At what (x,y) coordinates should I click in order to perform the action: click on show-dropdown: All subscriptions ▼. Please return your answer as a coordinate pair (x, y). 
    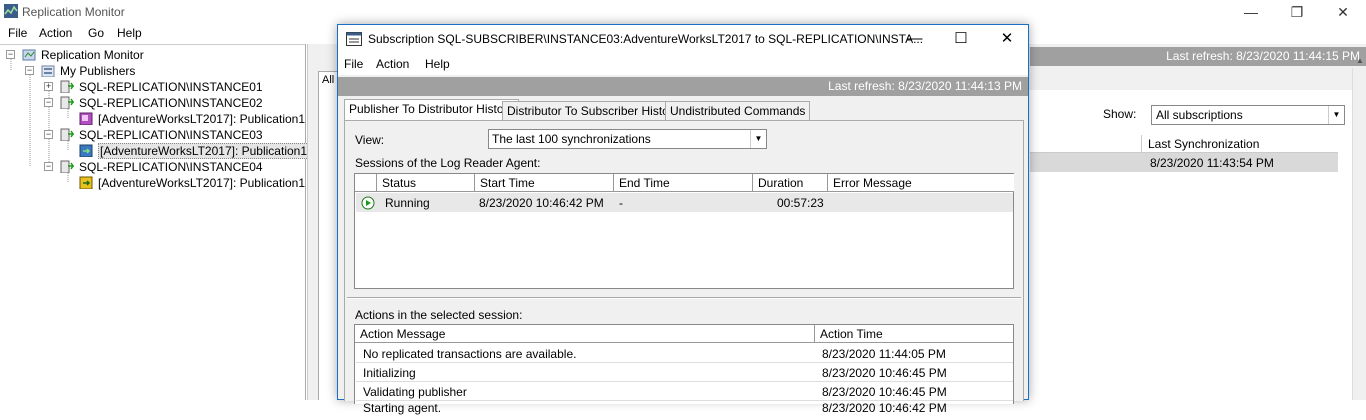
    Looking at the image, I should click on (1248, 115).